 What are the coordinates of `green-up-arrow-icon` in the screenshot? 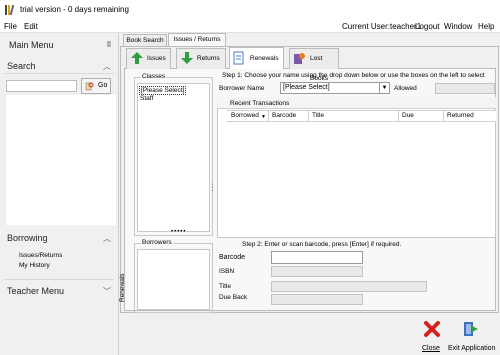 It's located at (137, 58).